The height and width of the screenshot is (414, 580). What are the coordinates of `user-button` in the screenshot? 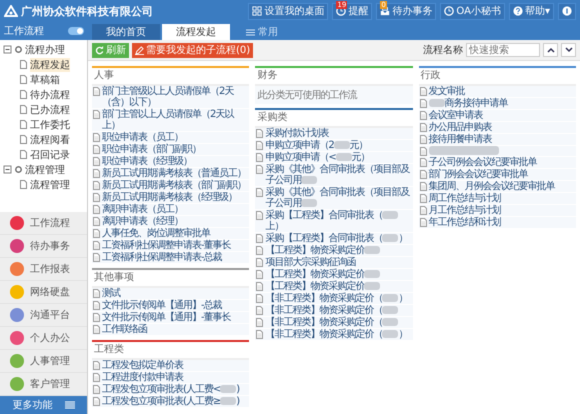 It's located at (567, 11).